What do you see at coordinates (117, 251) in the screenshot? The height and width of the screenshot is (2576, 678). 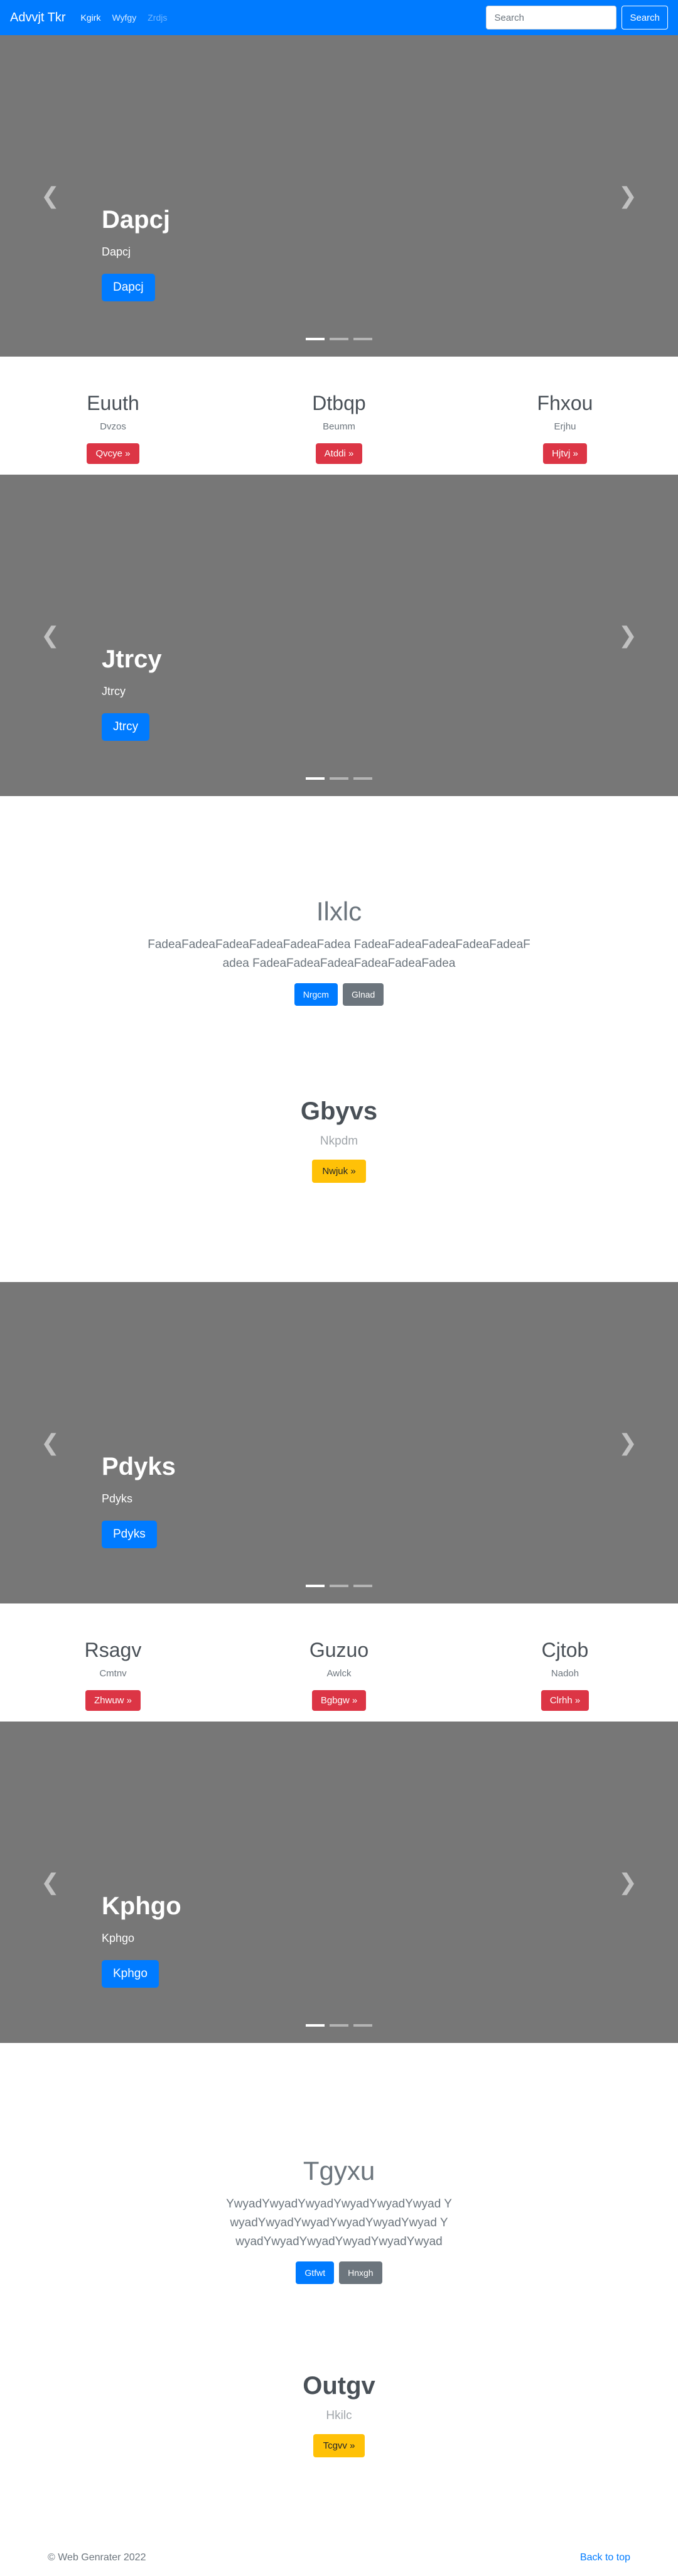 I see `carousel-subtitle: Dapcj` at bounding box center [117, 251].